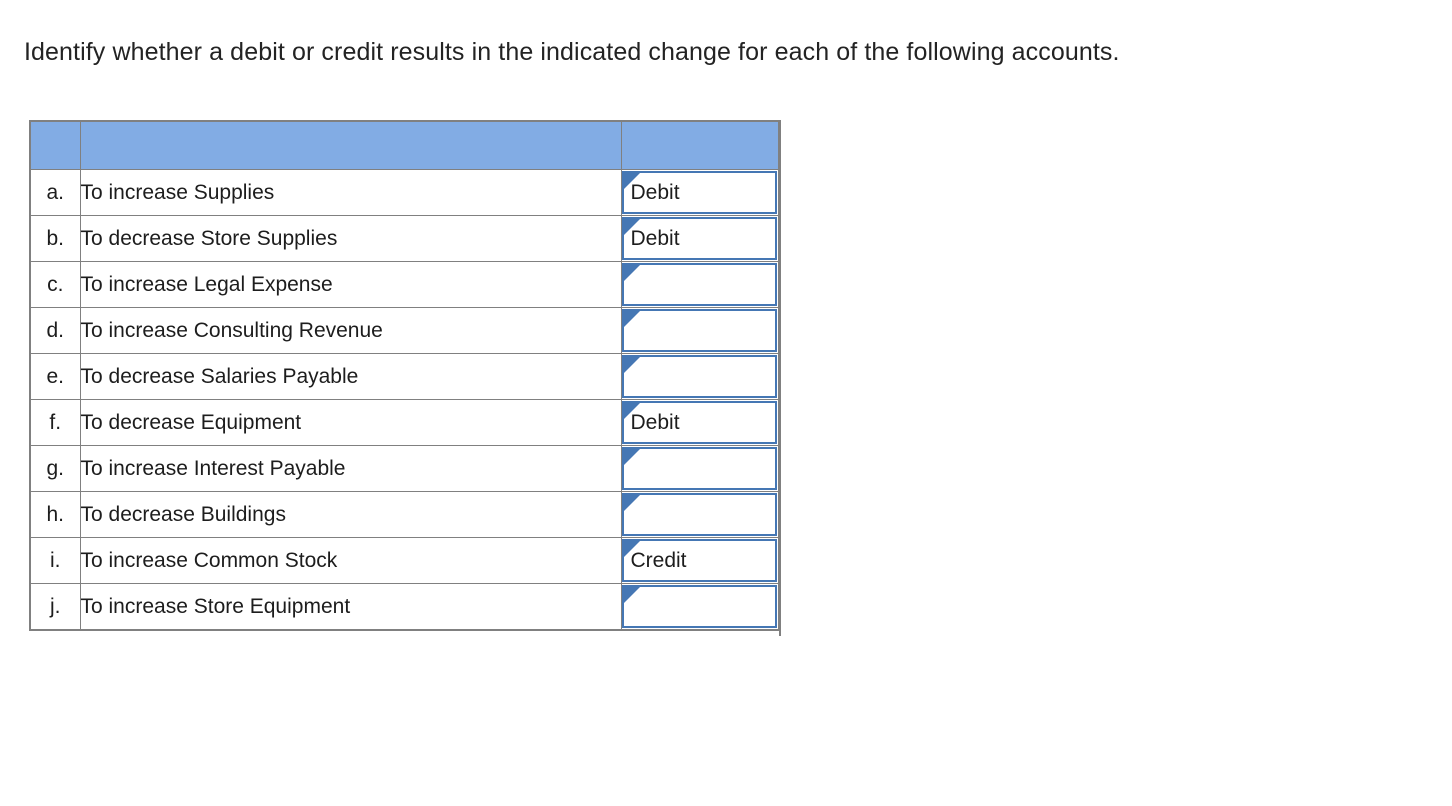 The image size is (1452, 806). What do you see at coordinates (350, 145) in the screenshot?
I see `header-cell-description` at bounding box center [350, 145].